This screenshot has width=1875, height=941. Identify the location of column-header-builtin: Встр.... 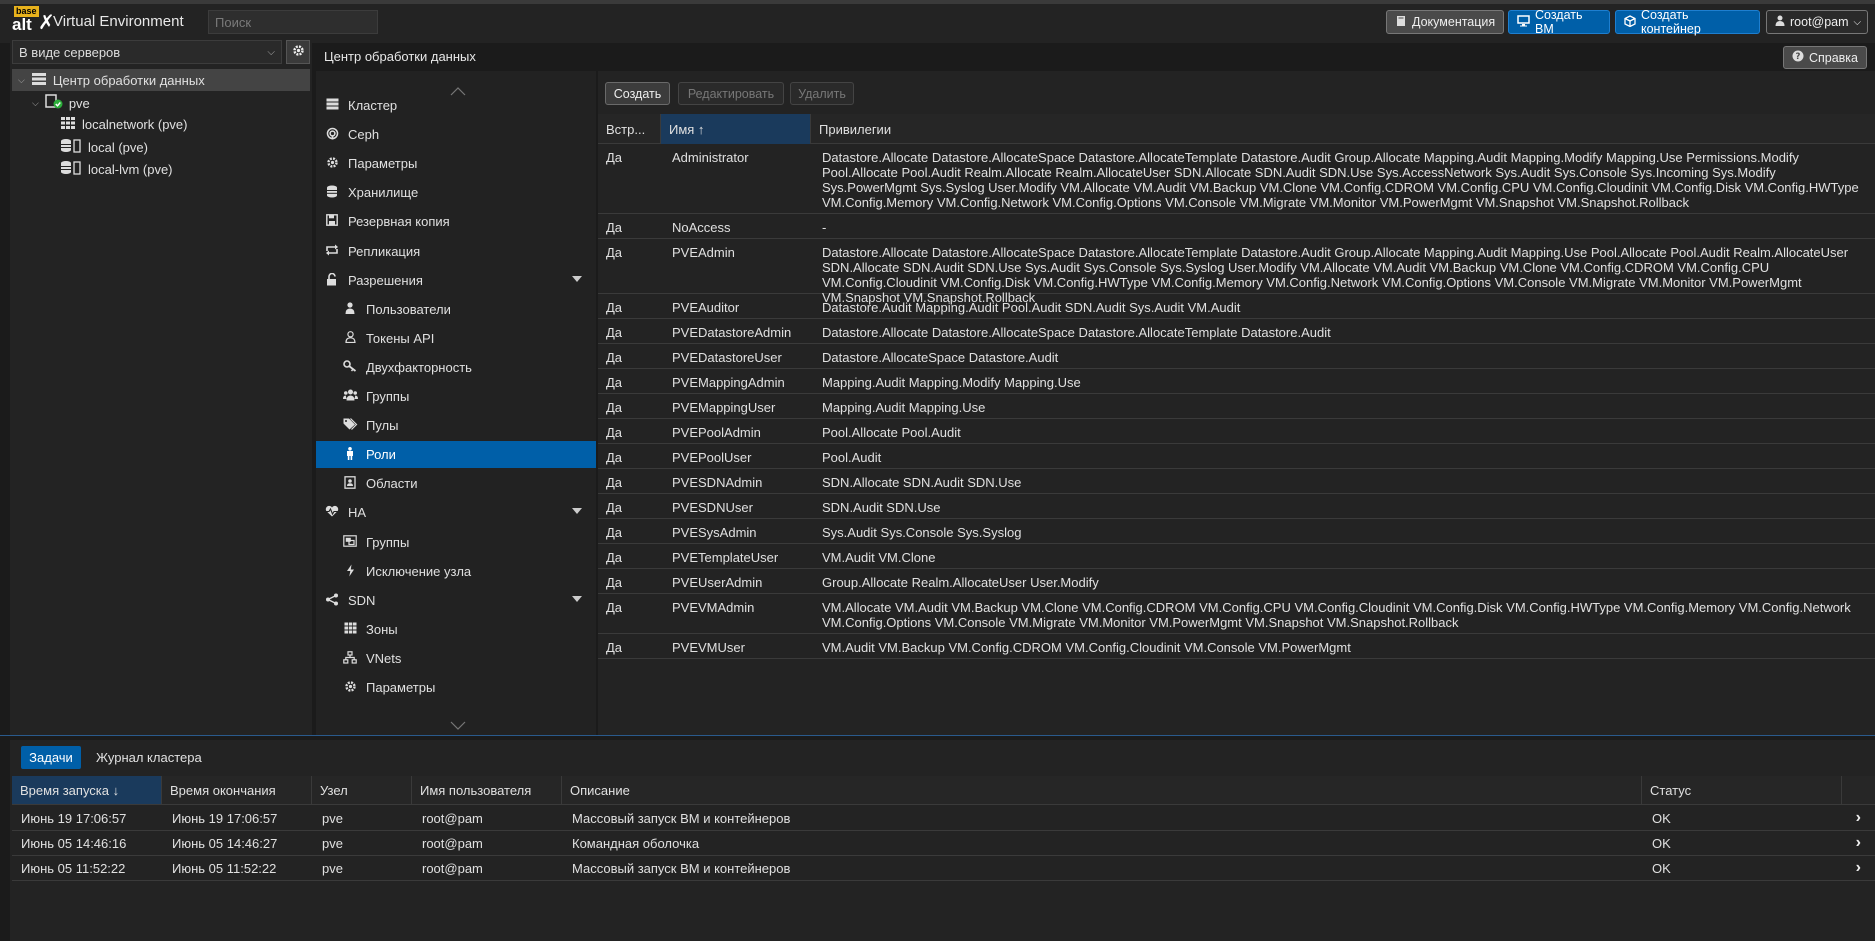
(629, 129).